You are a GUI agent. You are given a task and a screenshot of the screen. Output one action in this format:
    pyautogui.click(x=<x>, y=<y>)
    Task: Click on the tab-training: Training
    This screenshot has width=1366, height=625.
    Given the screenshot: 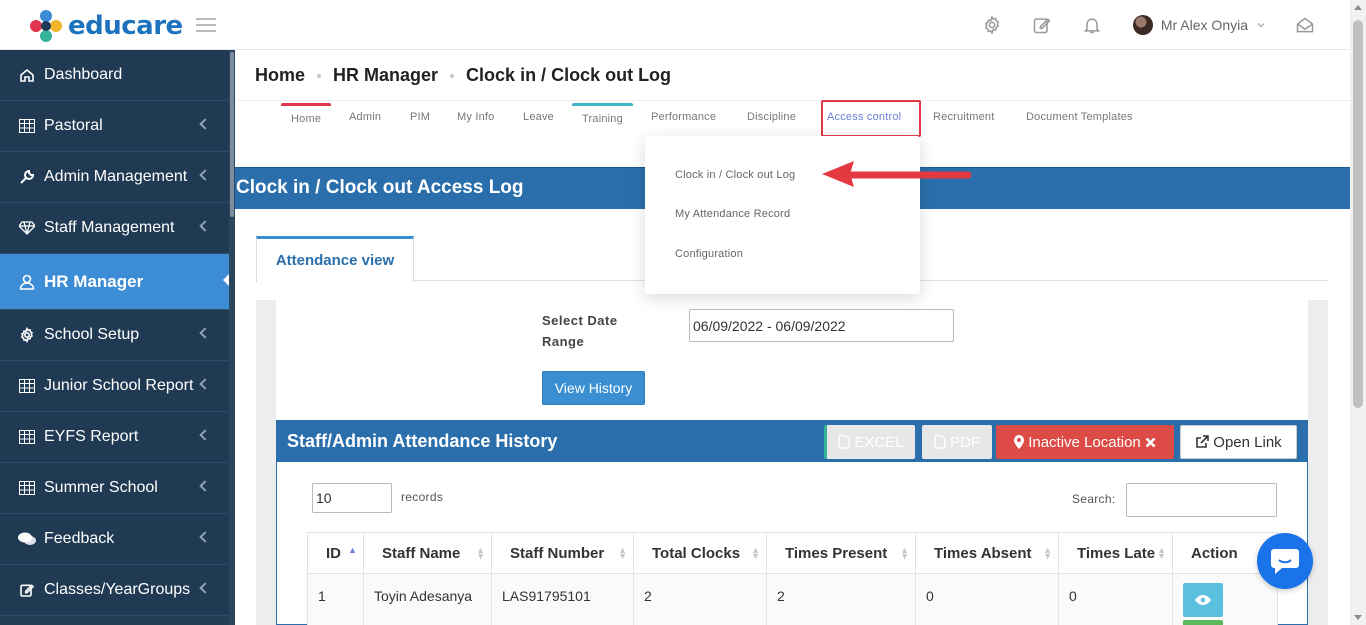 What is the action you would take?
    pyautogui.click(x=602, y=114)
    